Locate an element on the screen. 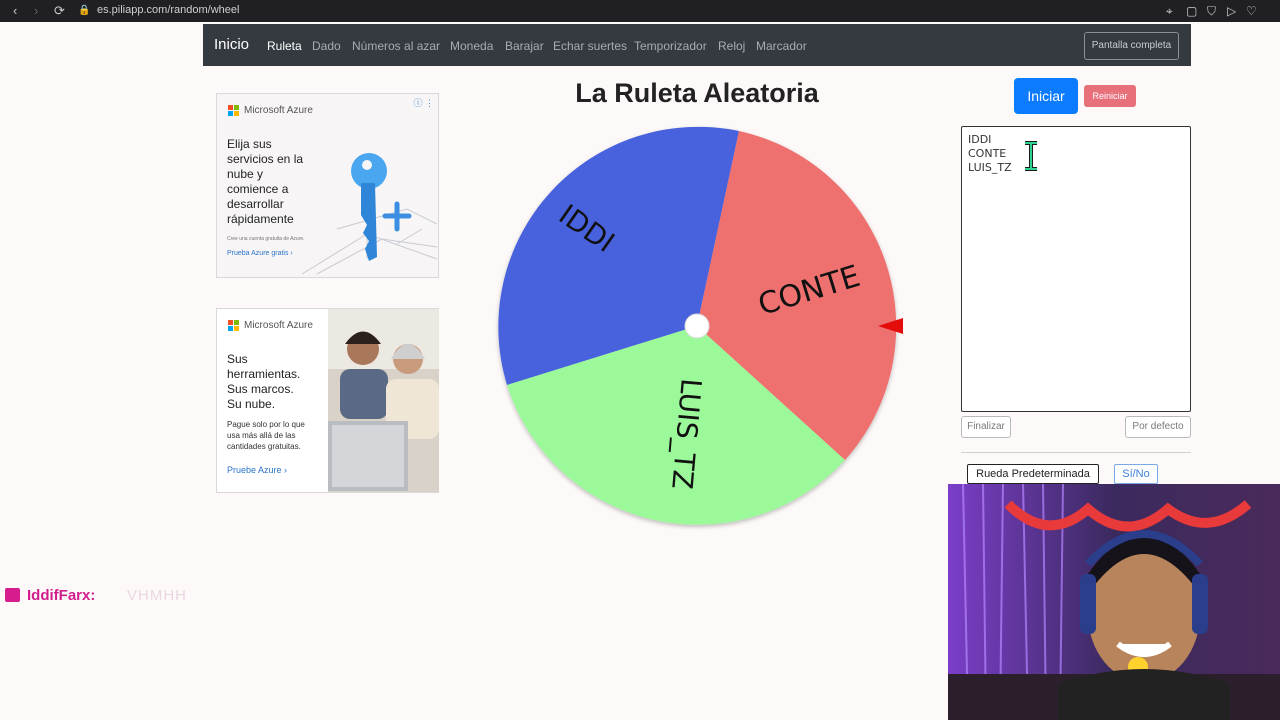 The height and width of the screenshot is (720, 1280). heart-icon: ♡ is located at coordinates (1251, 11).